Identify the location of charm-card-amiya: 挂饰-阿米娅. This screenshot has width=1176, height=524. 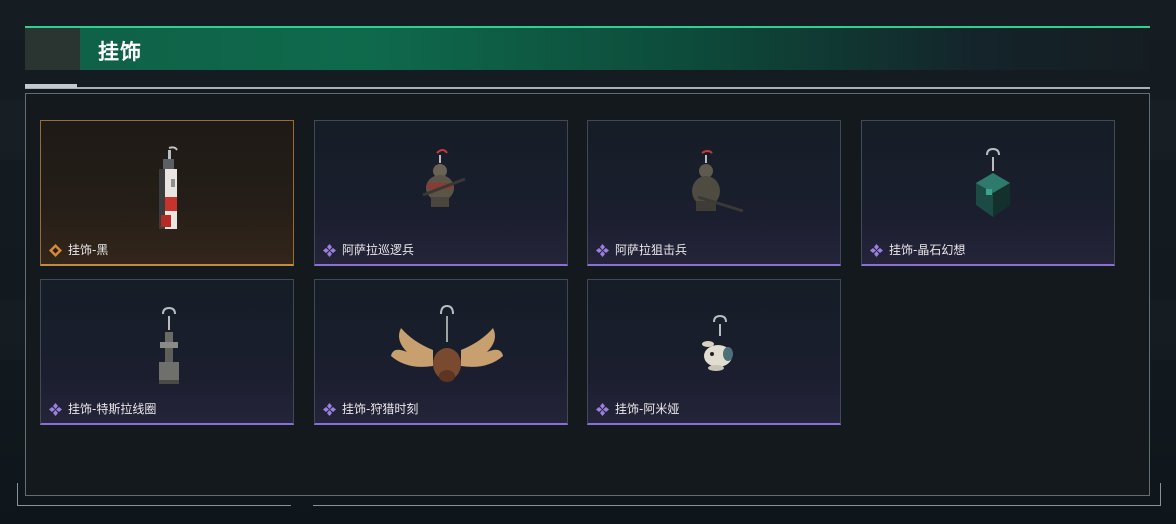
(714, 352).